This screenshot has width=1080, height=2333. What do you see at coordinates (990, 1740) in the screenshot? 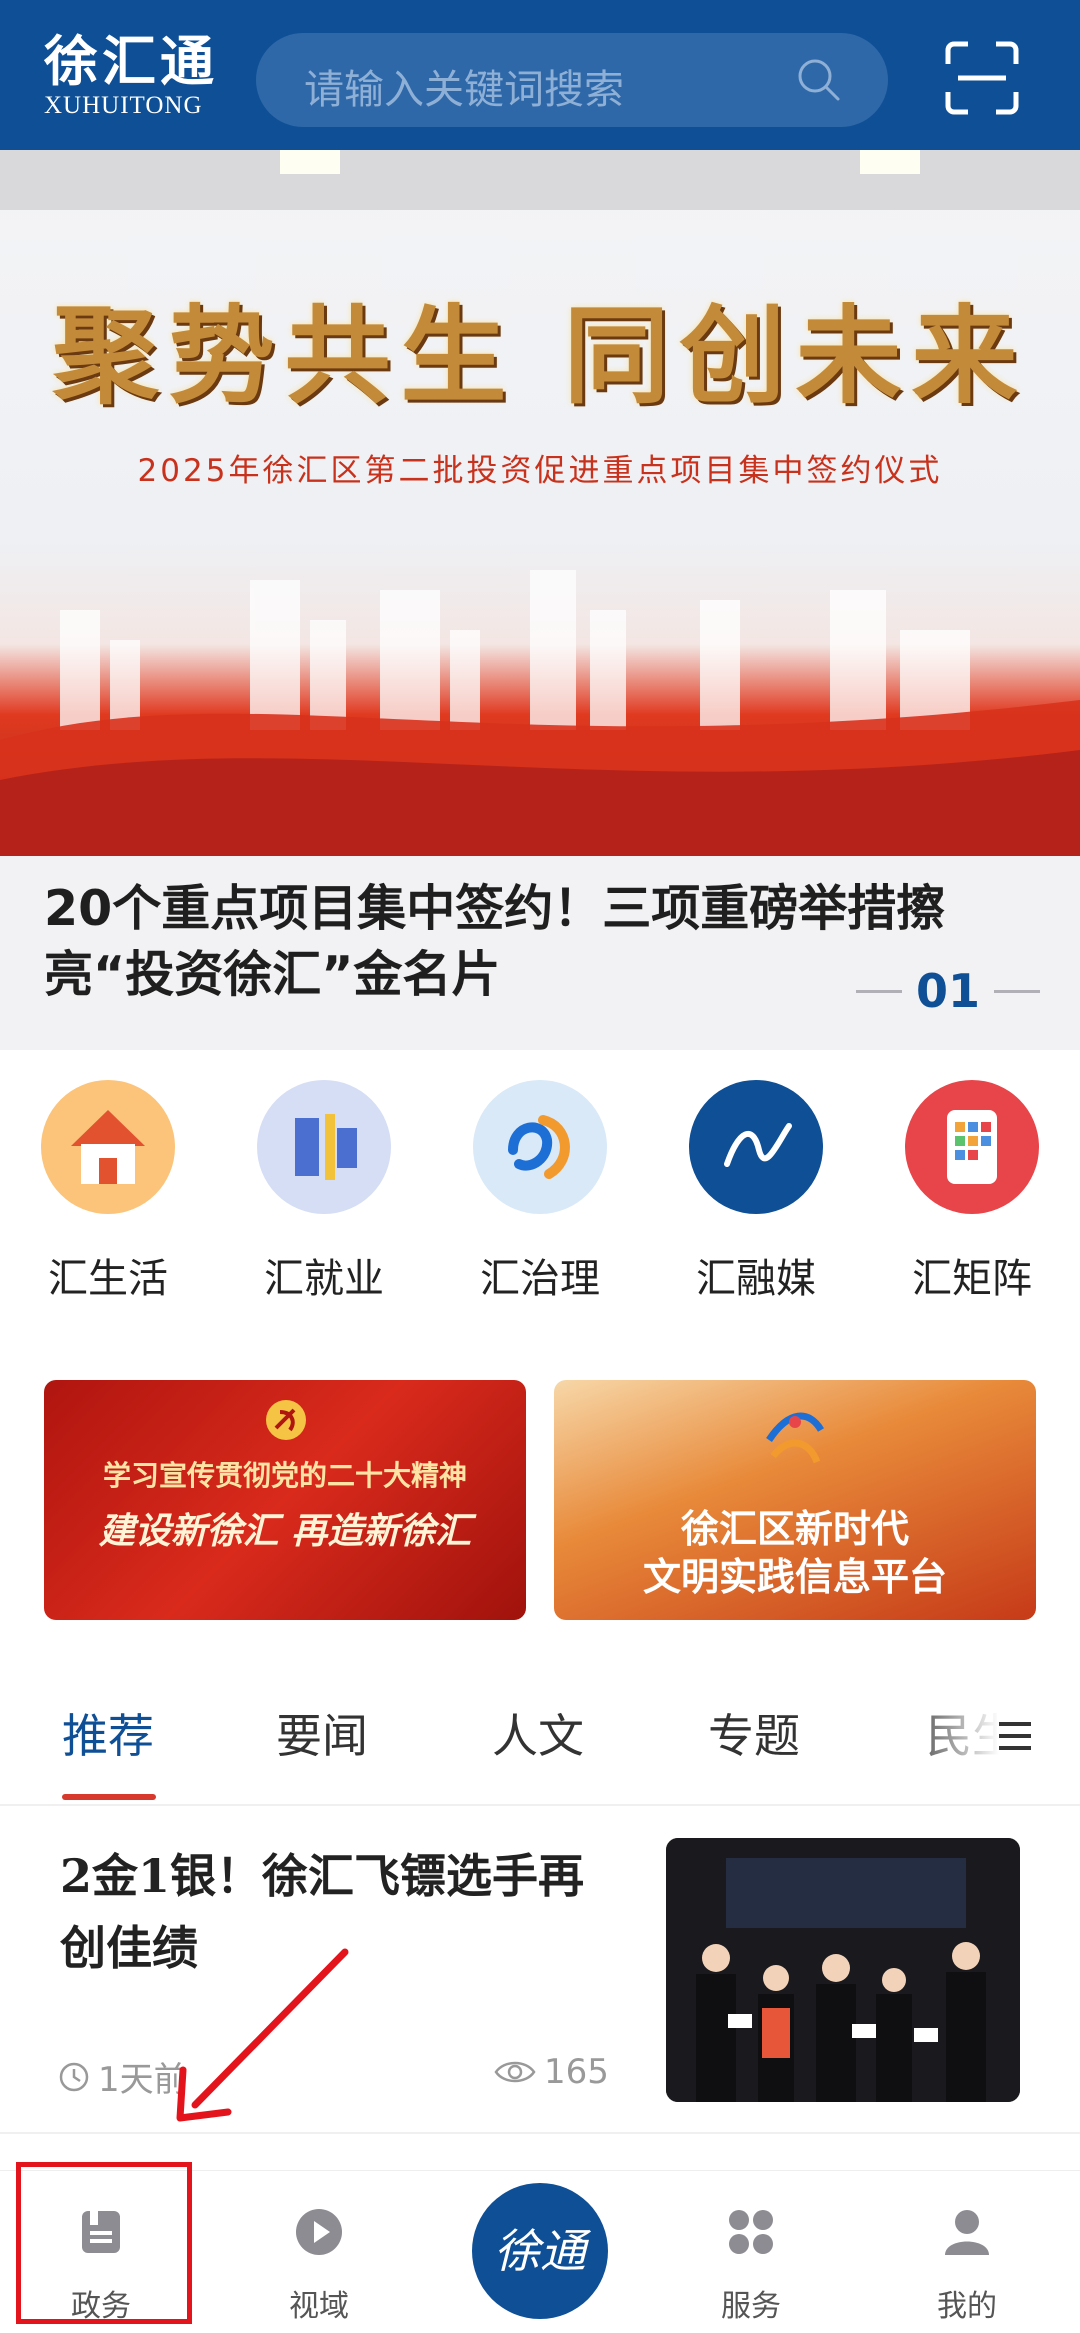
I see `tab-fade` at bounding box center [990, 1740].